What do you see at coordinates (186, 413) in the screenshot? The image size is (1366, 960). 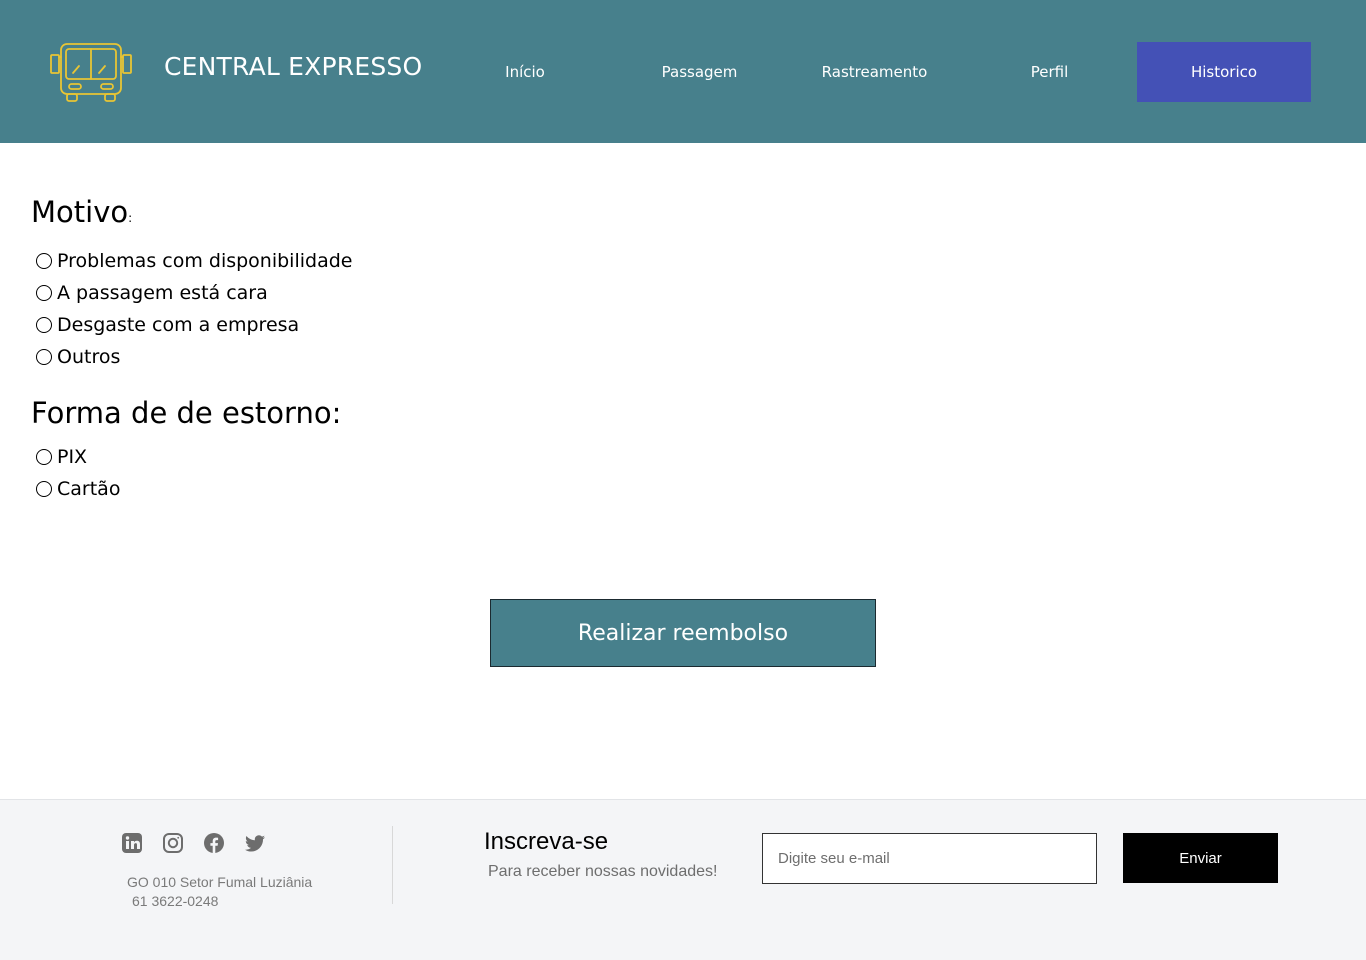 I see `estorno-title: Forma de de estorno:` at bounding box center [186, 413].